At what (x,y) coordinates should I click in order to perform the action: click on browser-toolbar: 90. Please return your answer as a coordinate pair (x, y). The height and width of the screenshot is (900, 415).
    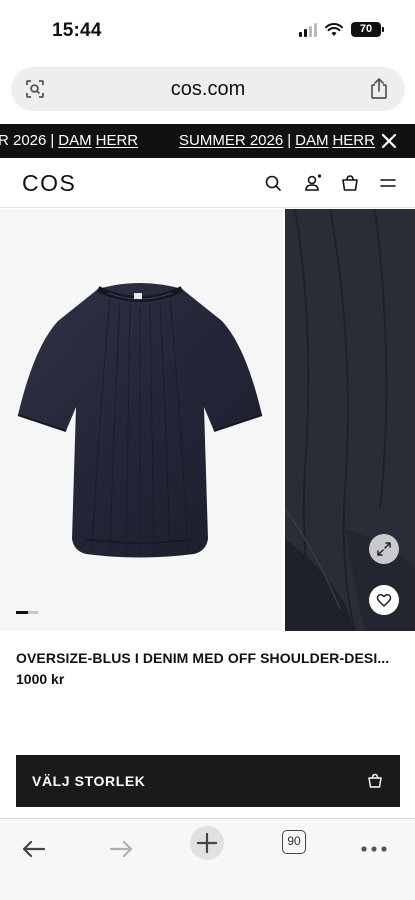
    Looking at the image, I should click on (207, 859).